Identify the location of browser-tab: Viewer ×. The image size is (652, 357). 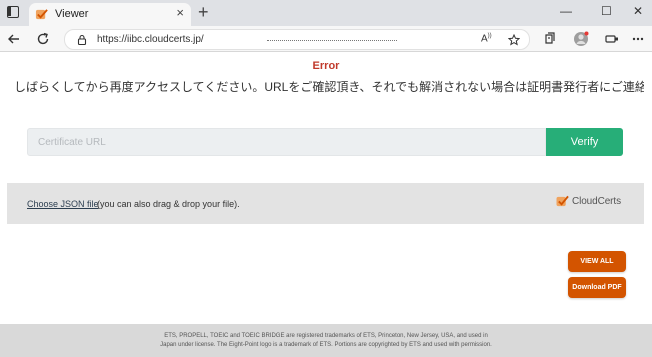
(110, 14).